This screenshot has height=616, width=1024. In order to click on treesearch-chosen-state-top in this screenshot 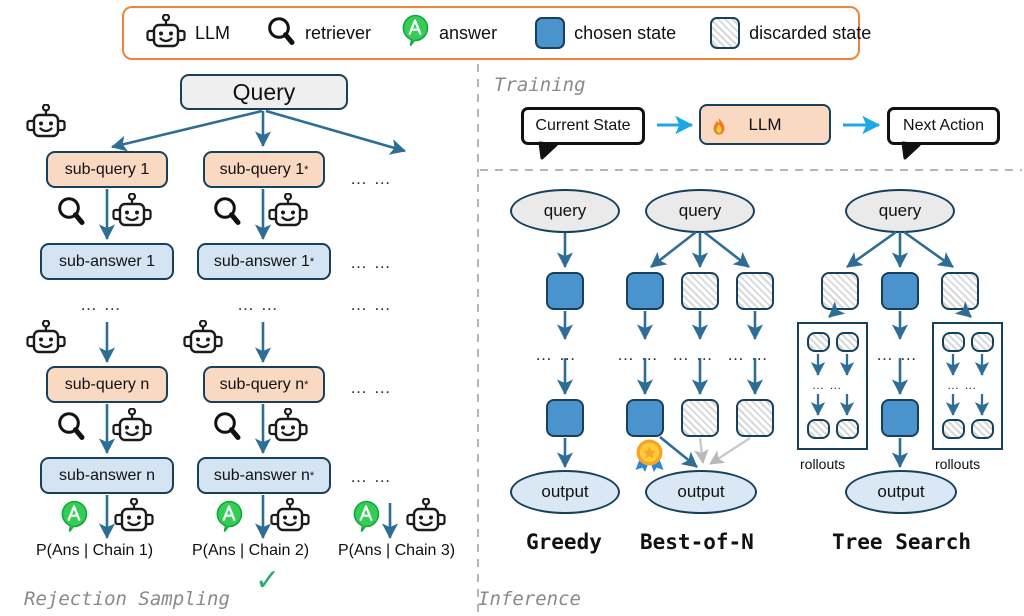, I will do `click(900, 291)`.